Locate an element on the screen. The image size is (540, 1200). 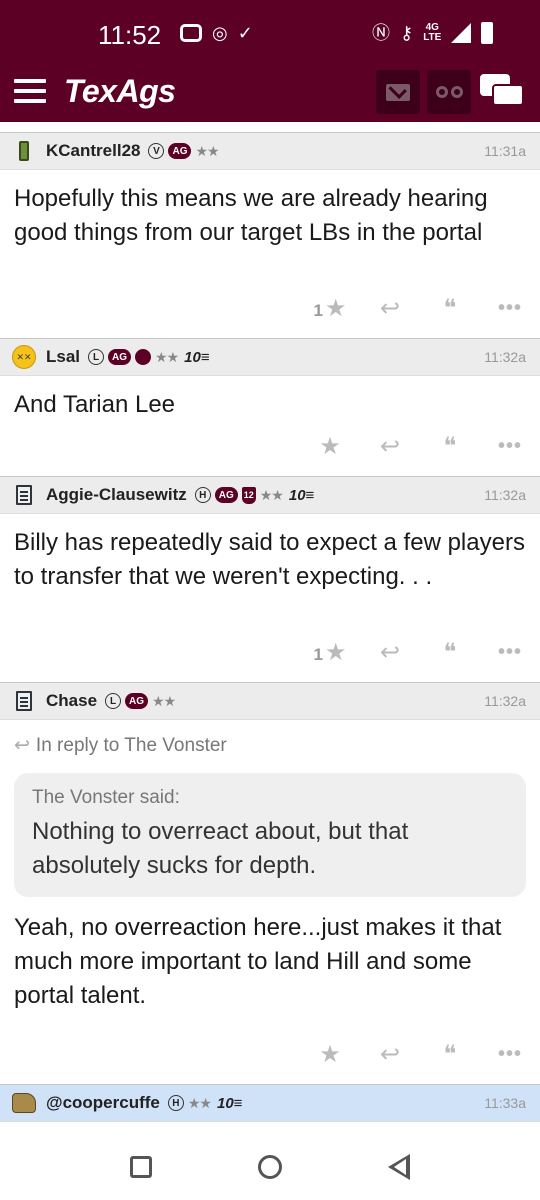
recents-button is located at coordinates (141, 1167).